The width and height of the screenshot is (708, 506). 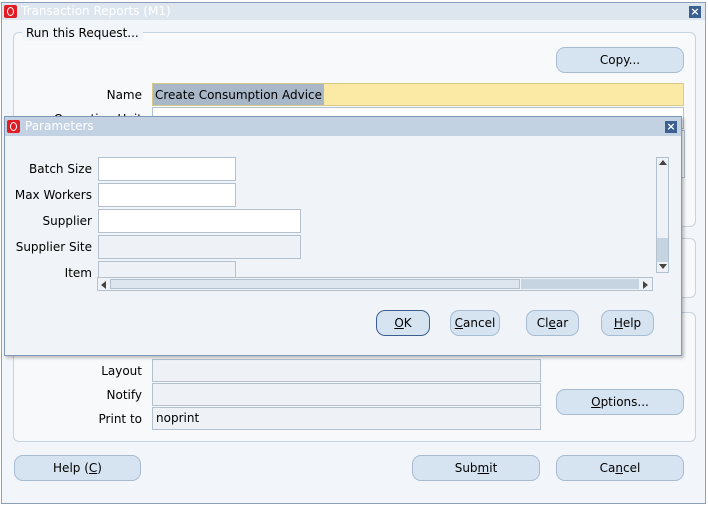 What do you see at coordinates (124, 95) in the screenshot?
I see `name-label: Name` at bounding box center [124, 95].